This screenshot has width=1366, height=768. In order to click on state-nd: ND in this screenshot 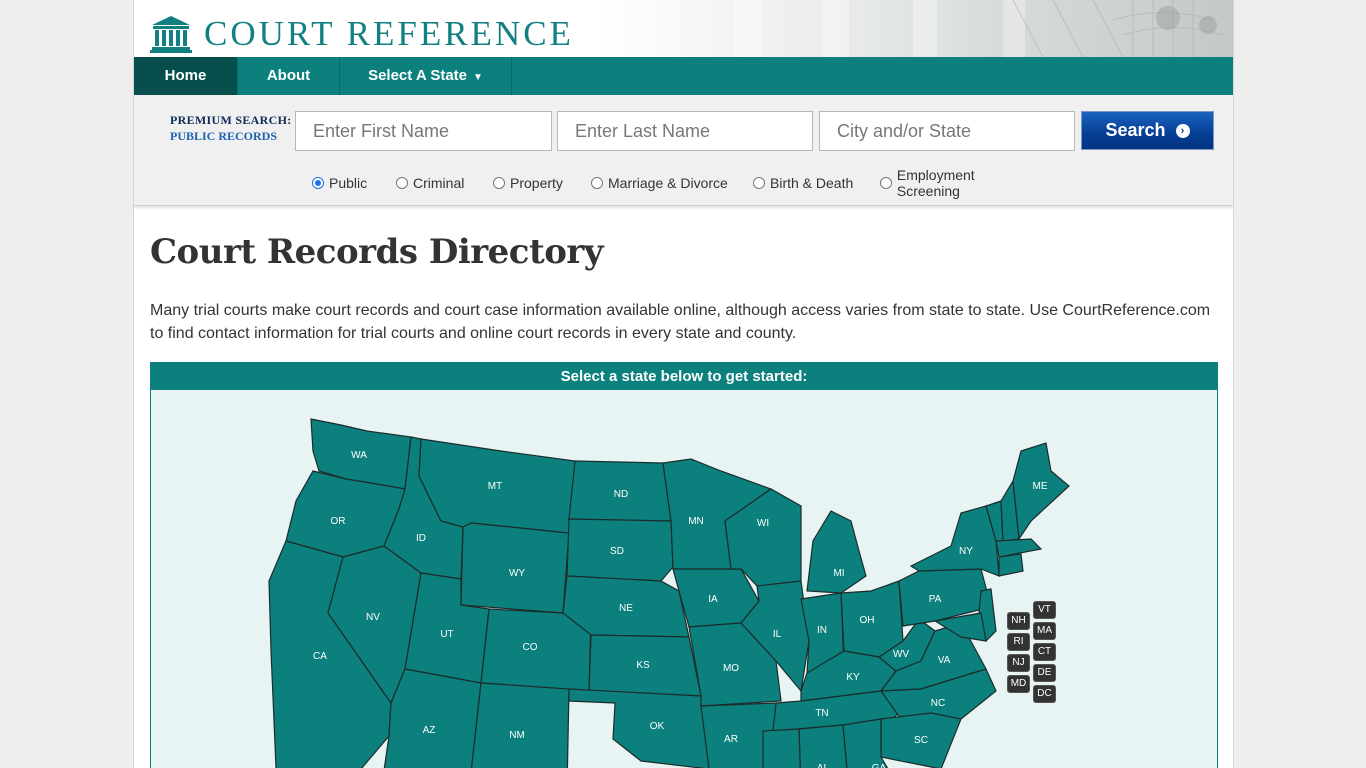, I will do `click(620, 491)`.